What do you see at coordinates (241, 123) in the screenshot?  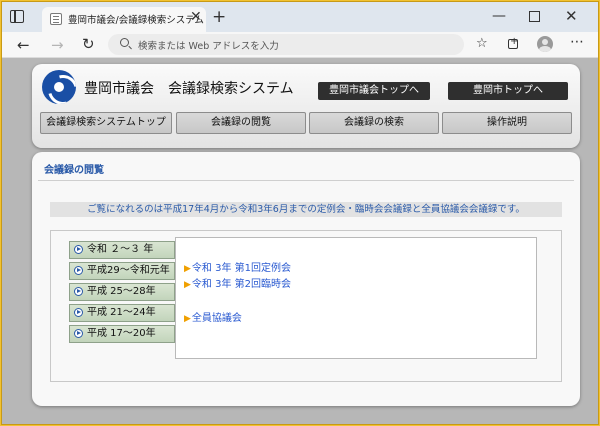 I see `nav-browse-minutes: 会議録の閲覧` at bounding box center [241, 123].